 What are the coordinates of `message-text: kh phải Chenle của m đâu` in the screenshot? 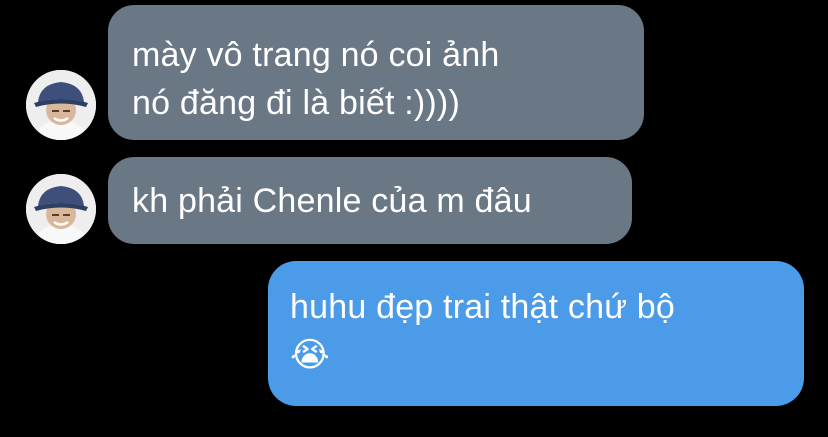 It's located at (332, 201).